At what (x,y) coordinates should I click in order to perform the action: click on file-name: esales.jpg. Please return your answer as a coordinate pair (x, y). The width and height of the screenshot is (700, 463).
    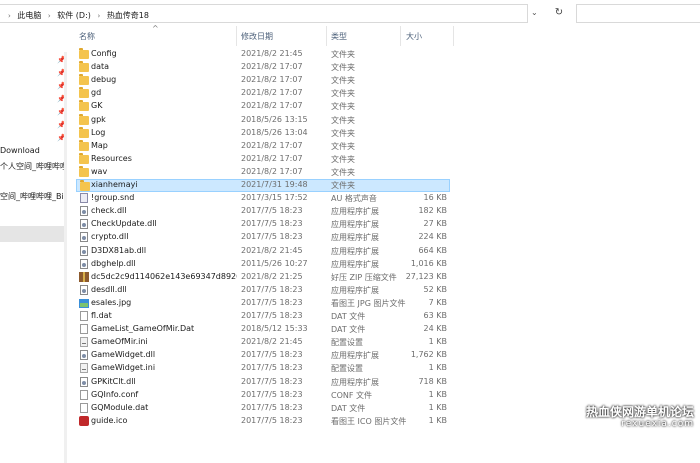
    Looking at the image, I should click on (111, 302).